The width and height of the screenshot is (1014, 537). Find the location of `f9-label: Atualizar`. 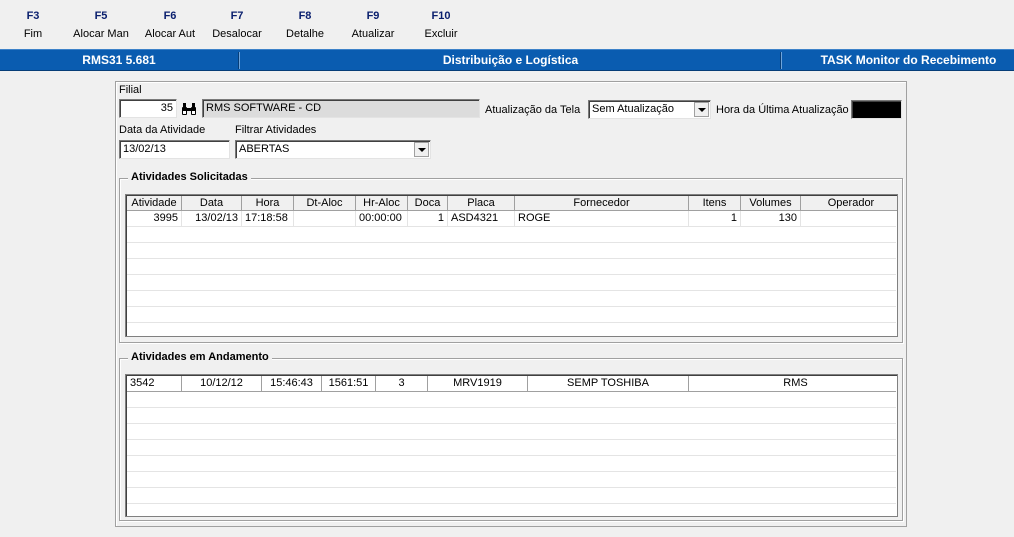

f9-label: Atualizar is located at coordinates (373, 34).